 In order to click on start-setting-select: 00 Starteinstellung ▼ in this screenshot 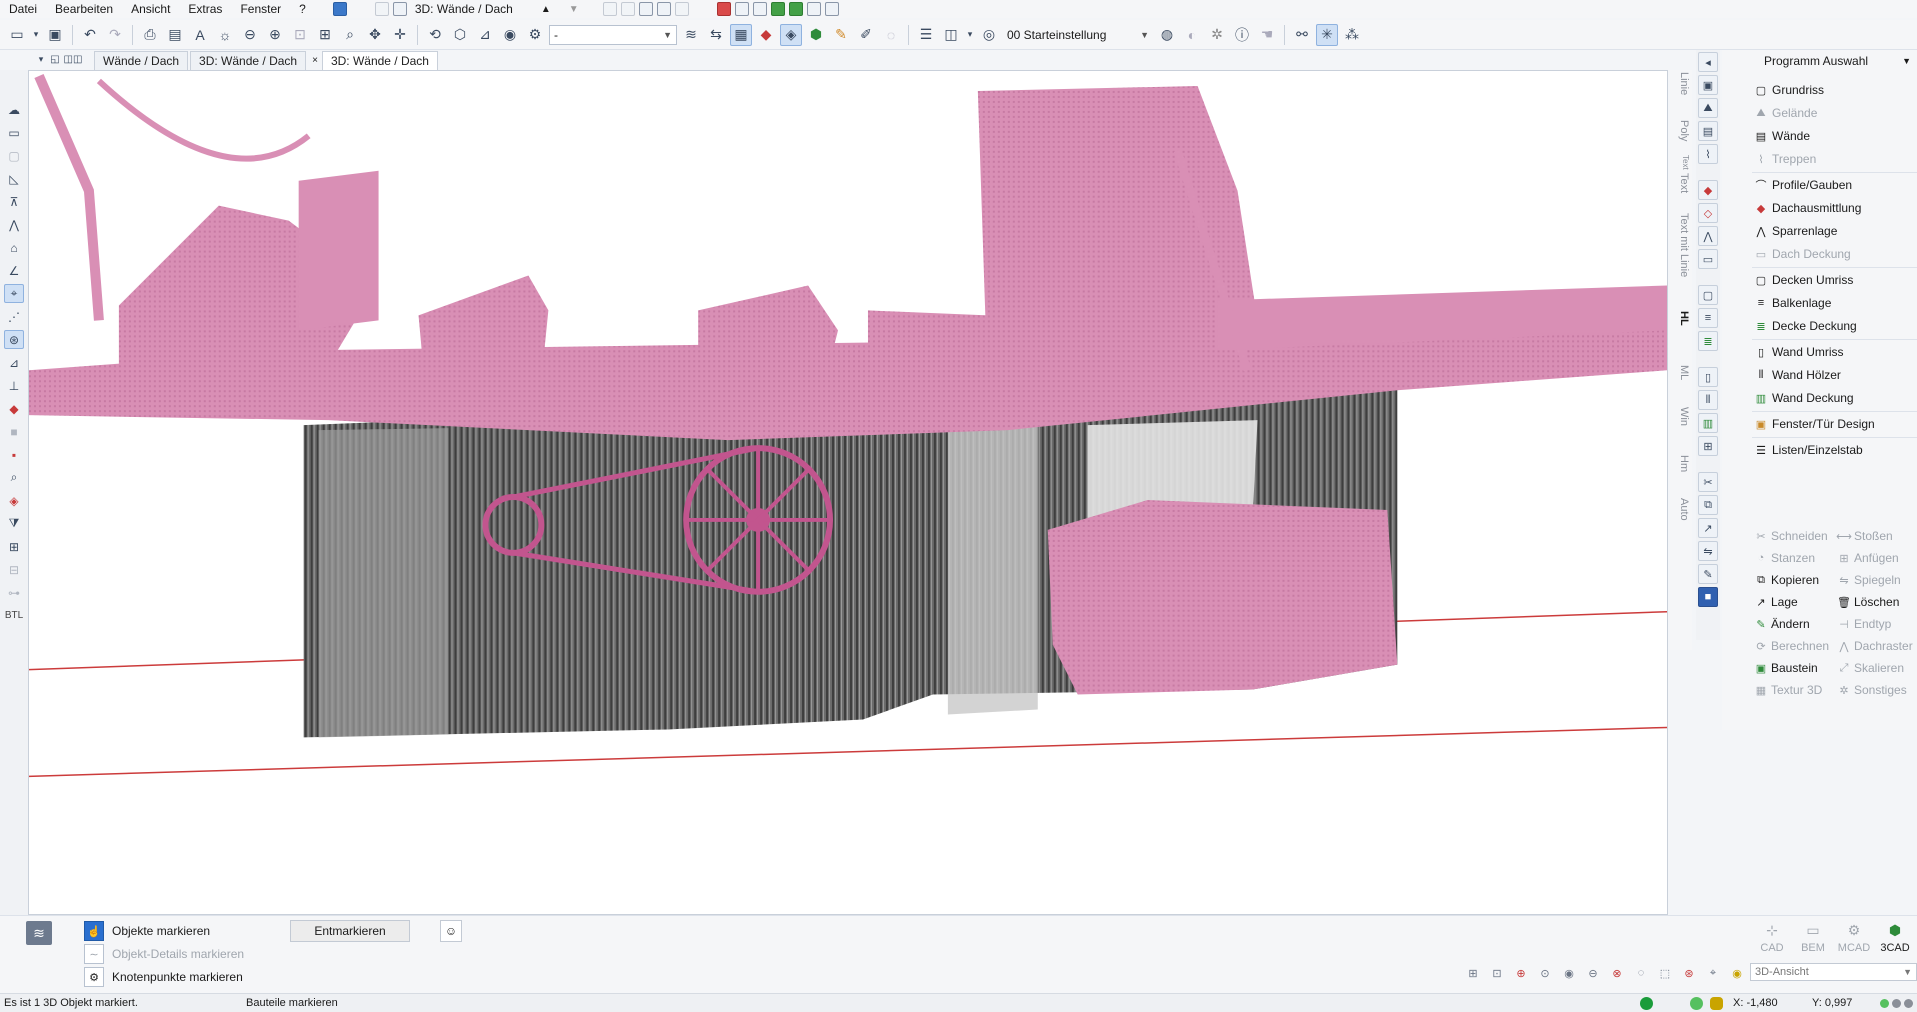, I will do `click(1078, 35)`.